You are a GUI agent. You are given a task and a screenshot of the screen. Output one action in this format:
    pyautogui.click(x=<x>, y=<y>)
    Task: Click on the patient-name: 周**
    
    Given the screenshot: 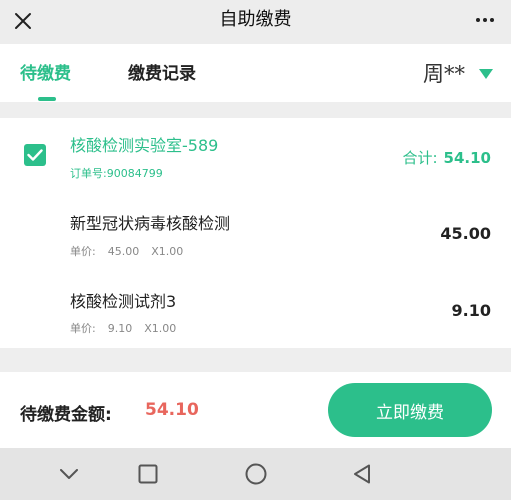 What is the action you would take?
    pyautogui.click(x=444, y=74)
    